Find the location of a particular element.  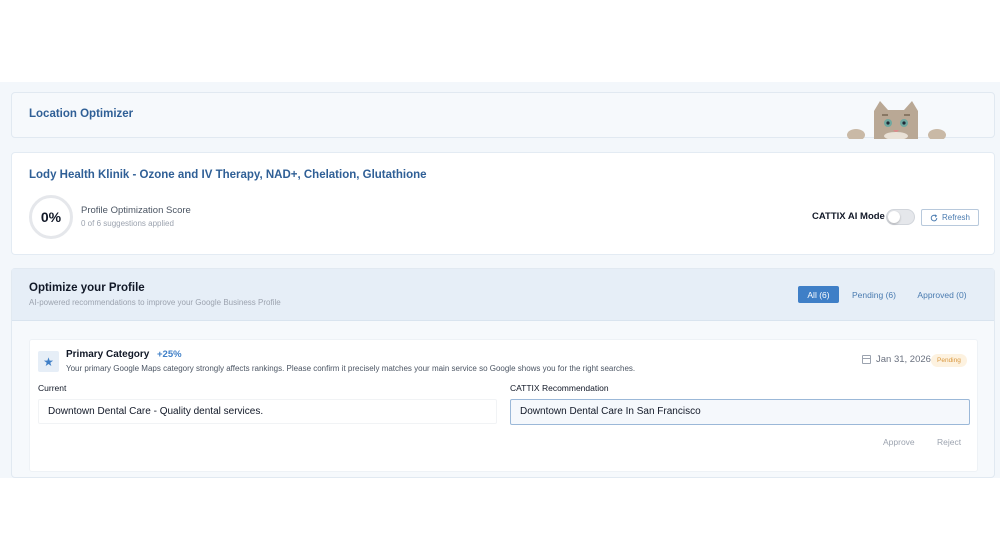

recommendation-value-field: Downtown Dental Care In San Francisco is located at coordinates (740, 412).